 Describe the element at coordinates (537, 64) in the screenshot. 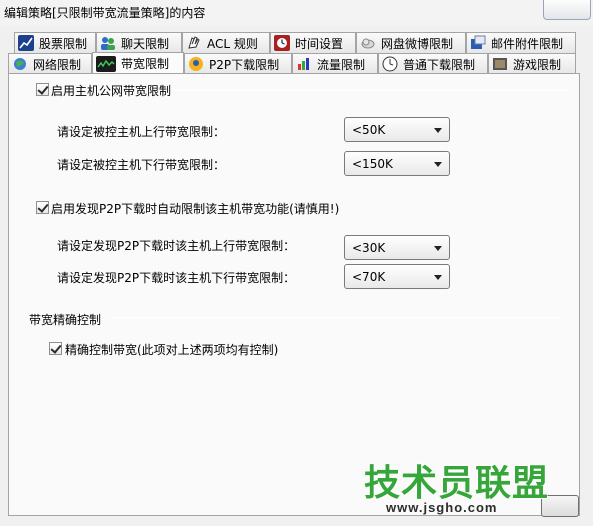

I see `tab-label: 游戏限制` at that location.